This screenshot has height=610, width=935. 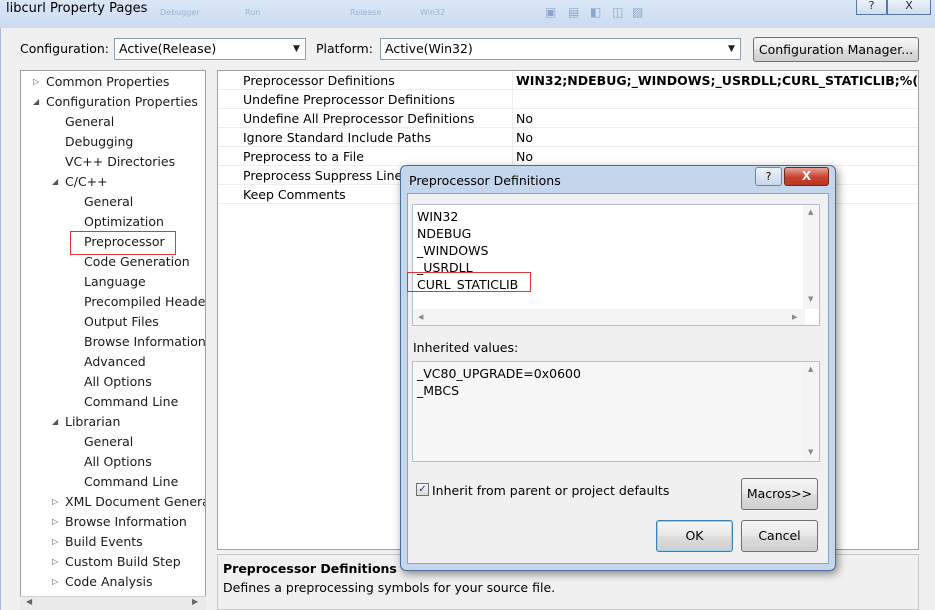 I want to click on tree-item-vc-directories: VC++ Directories, so click(x=120, y=162).